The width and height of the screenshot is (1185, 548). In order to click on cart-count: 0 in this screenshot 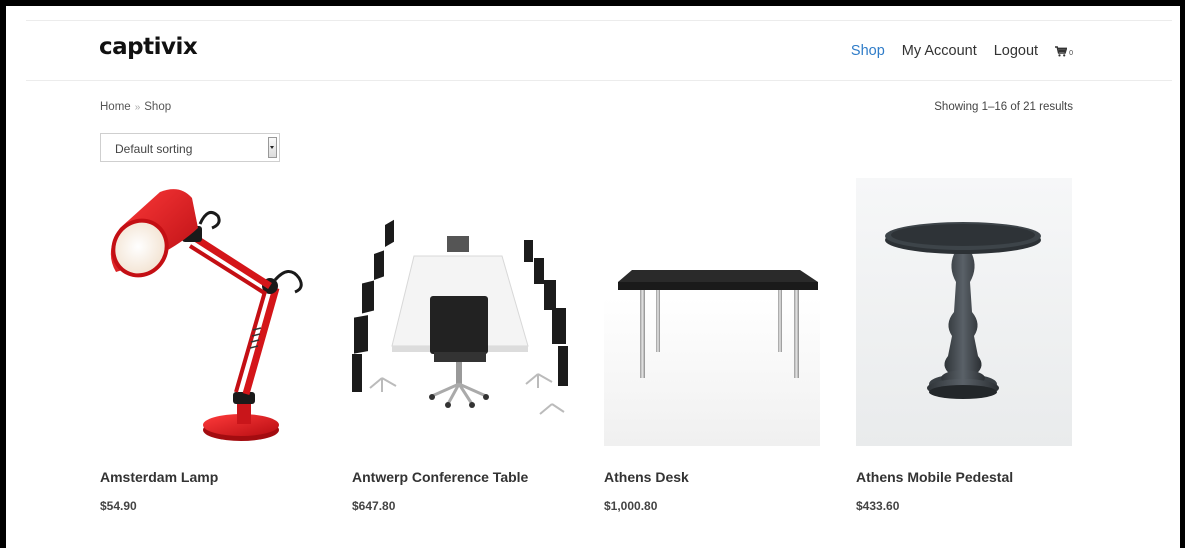, I will do `click(1071, 53)`.